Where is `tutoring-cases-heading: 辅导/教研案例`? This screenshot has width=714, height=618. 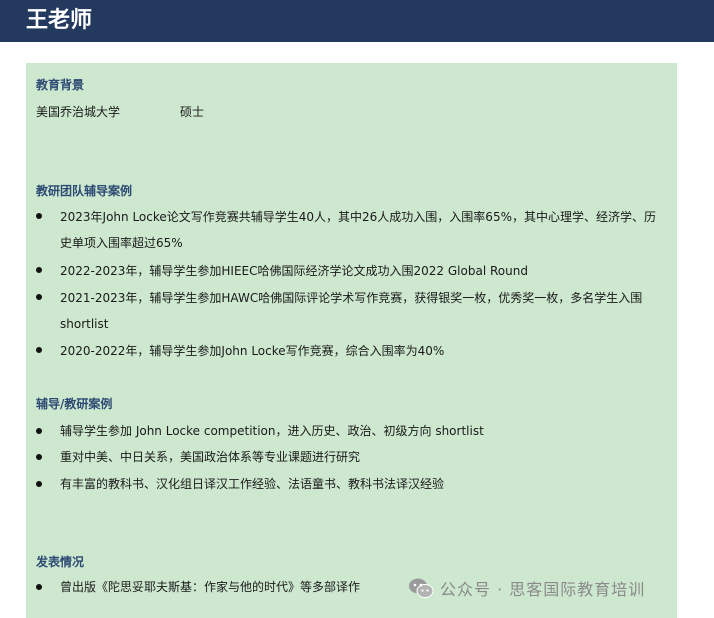 tutoring-cases-heading: 辅导/教研案例 is located at coordinates (74, 404).